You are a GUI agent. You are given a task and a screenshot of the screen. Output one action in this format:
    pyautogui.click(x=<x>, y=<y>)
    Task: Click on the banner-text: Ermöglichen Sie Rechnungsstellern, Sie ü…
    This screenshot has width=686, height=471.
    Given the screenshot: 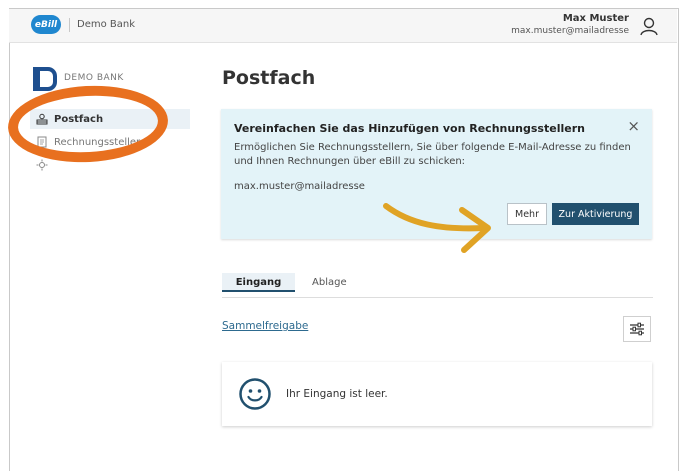 What is the action you would take?
    pyautogui.click(x=432, y=154)
    